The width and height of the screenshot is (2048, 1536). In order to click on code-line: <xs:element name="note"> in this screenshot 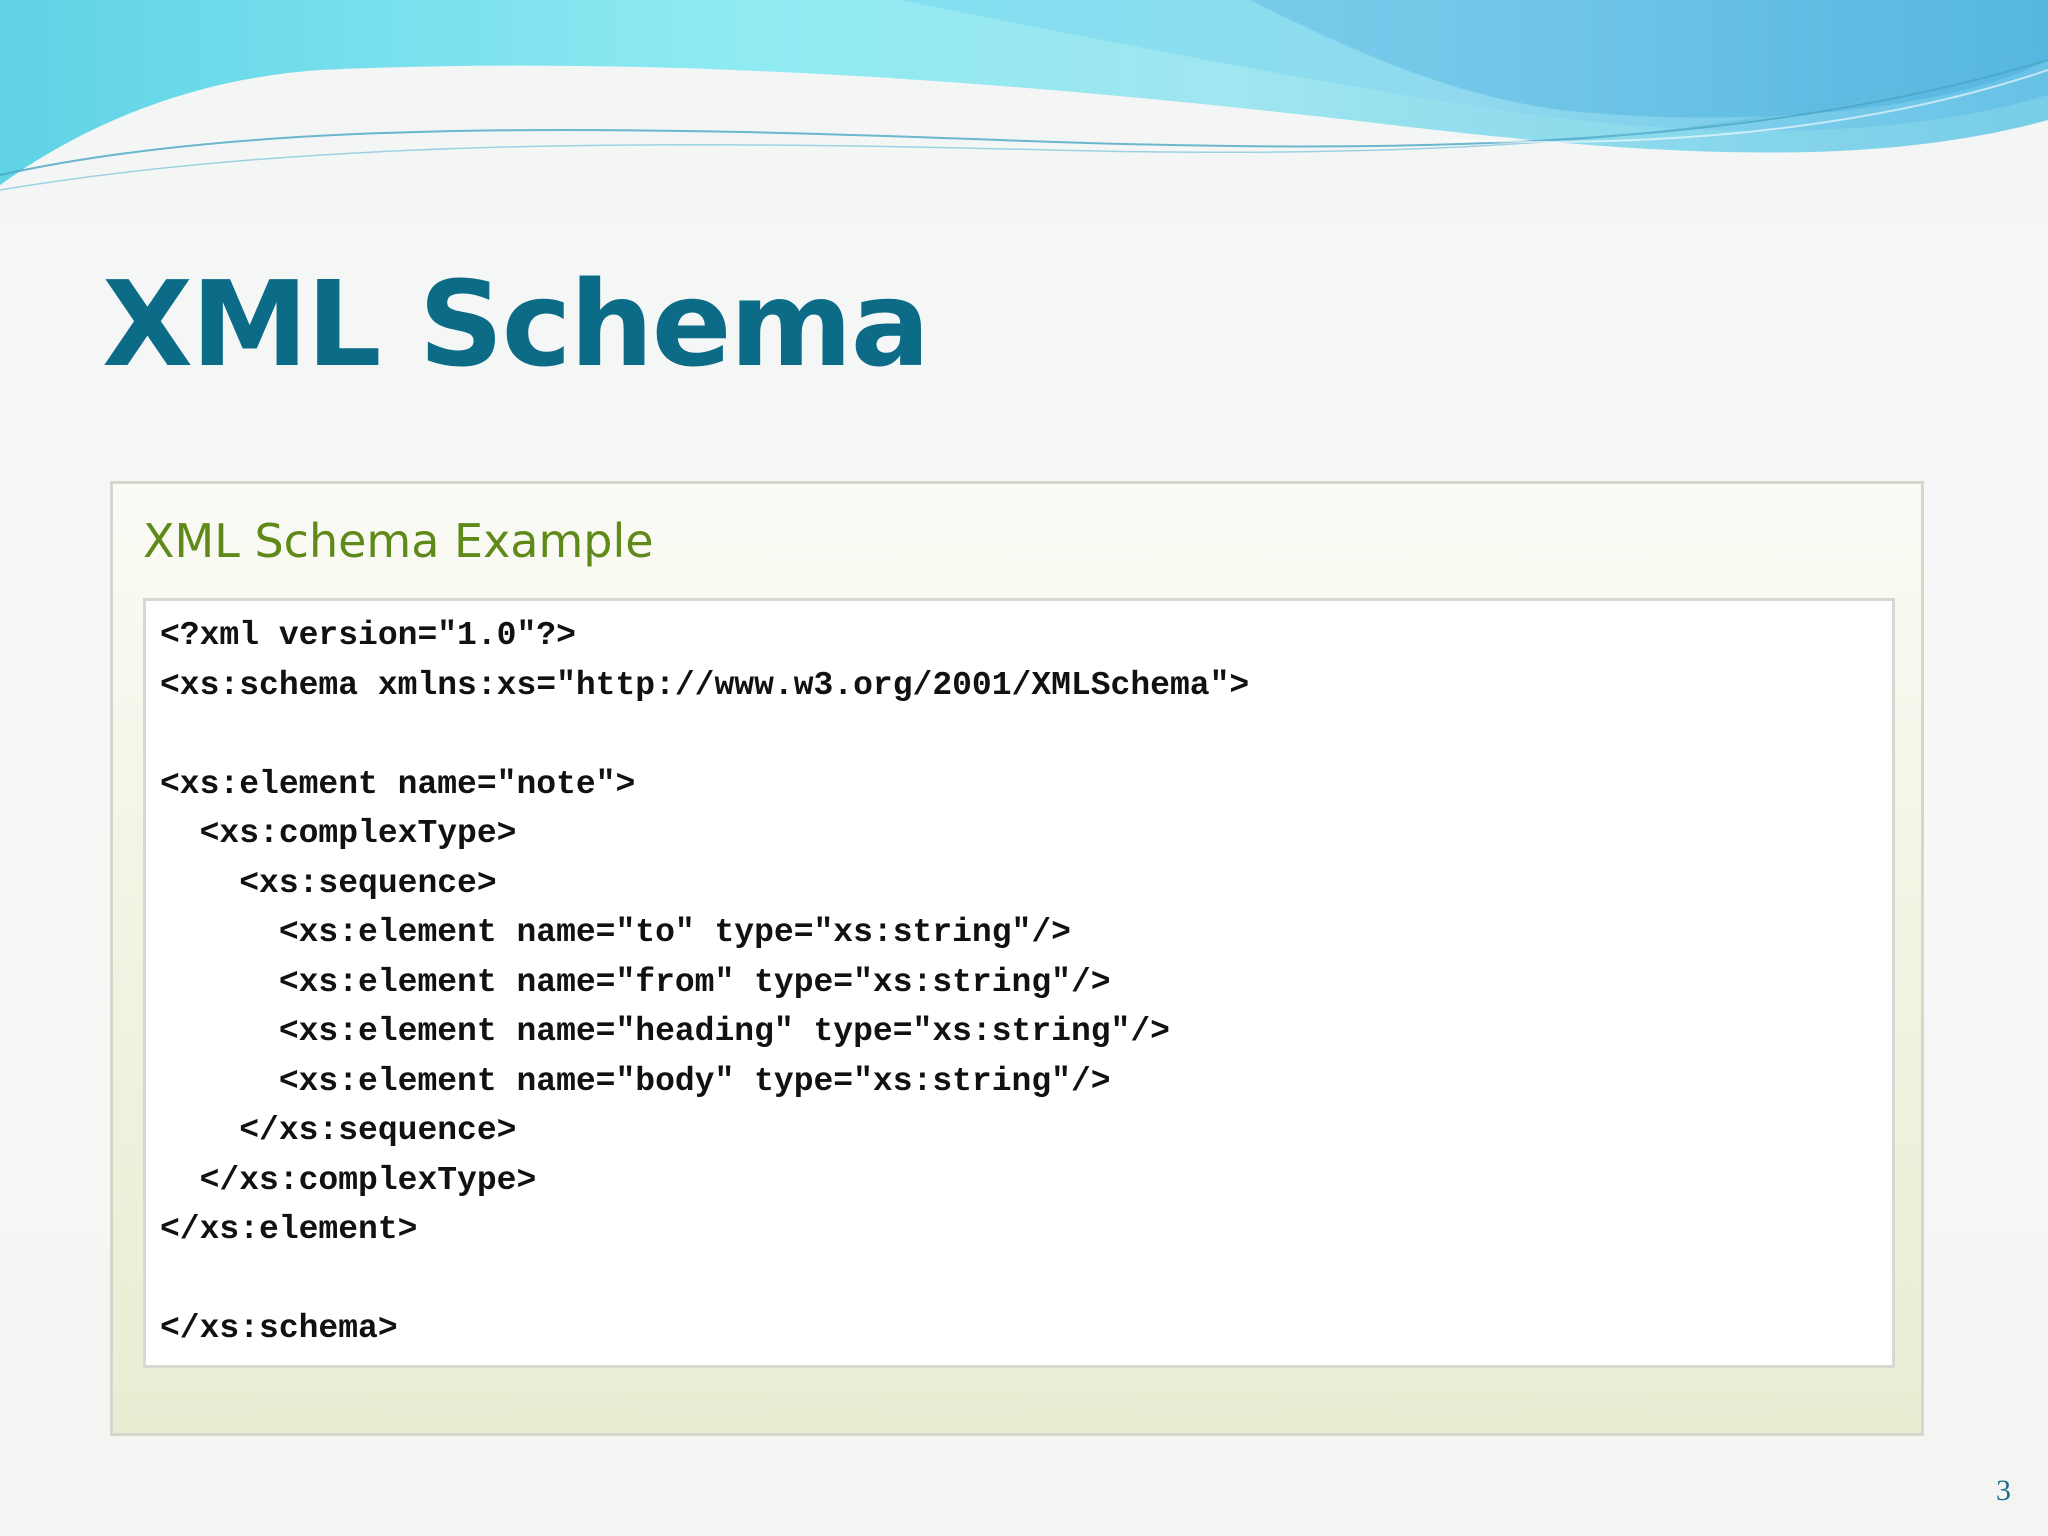, I will do `click(398, 784)`.